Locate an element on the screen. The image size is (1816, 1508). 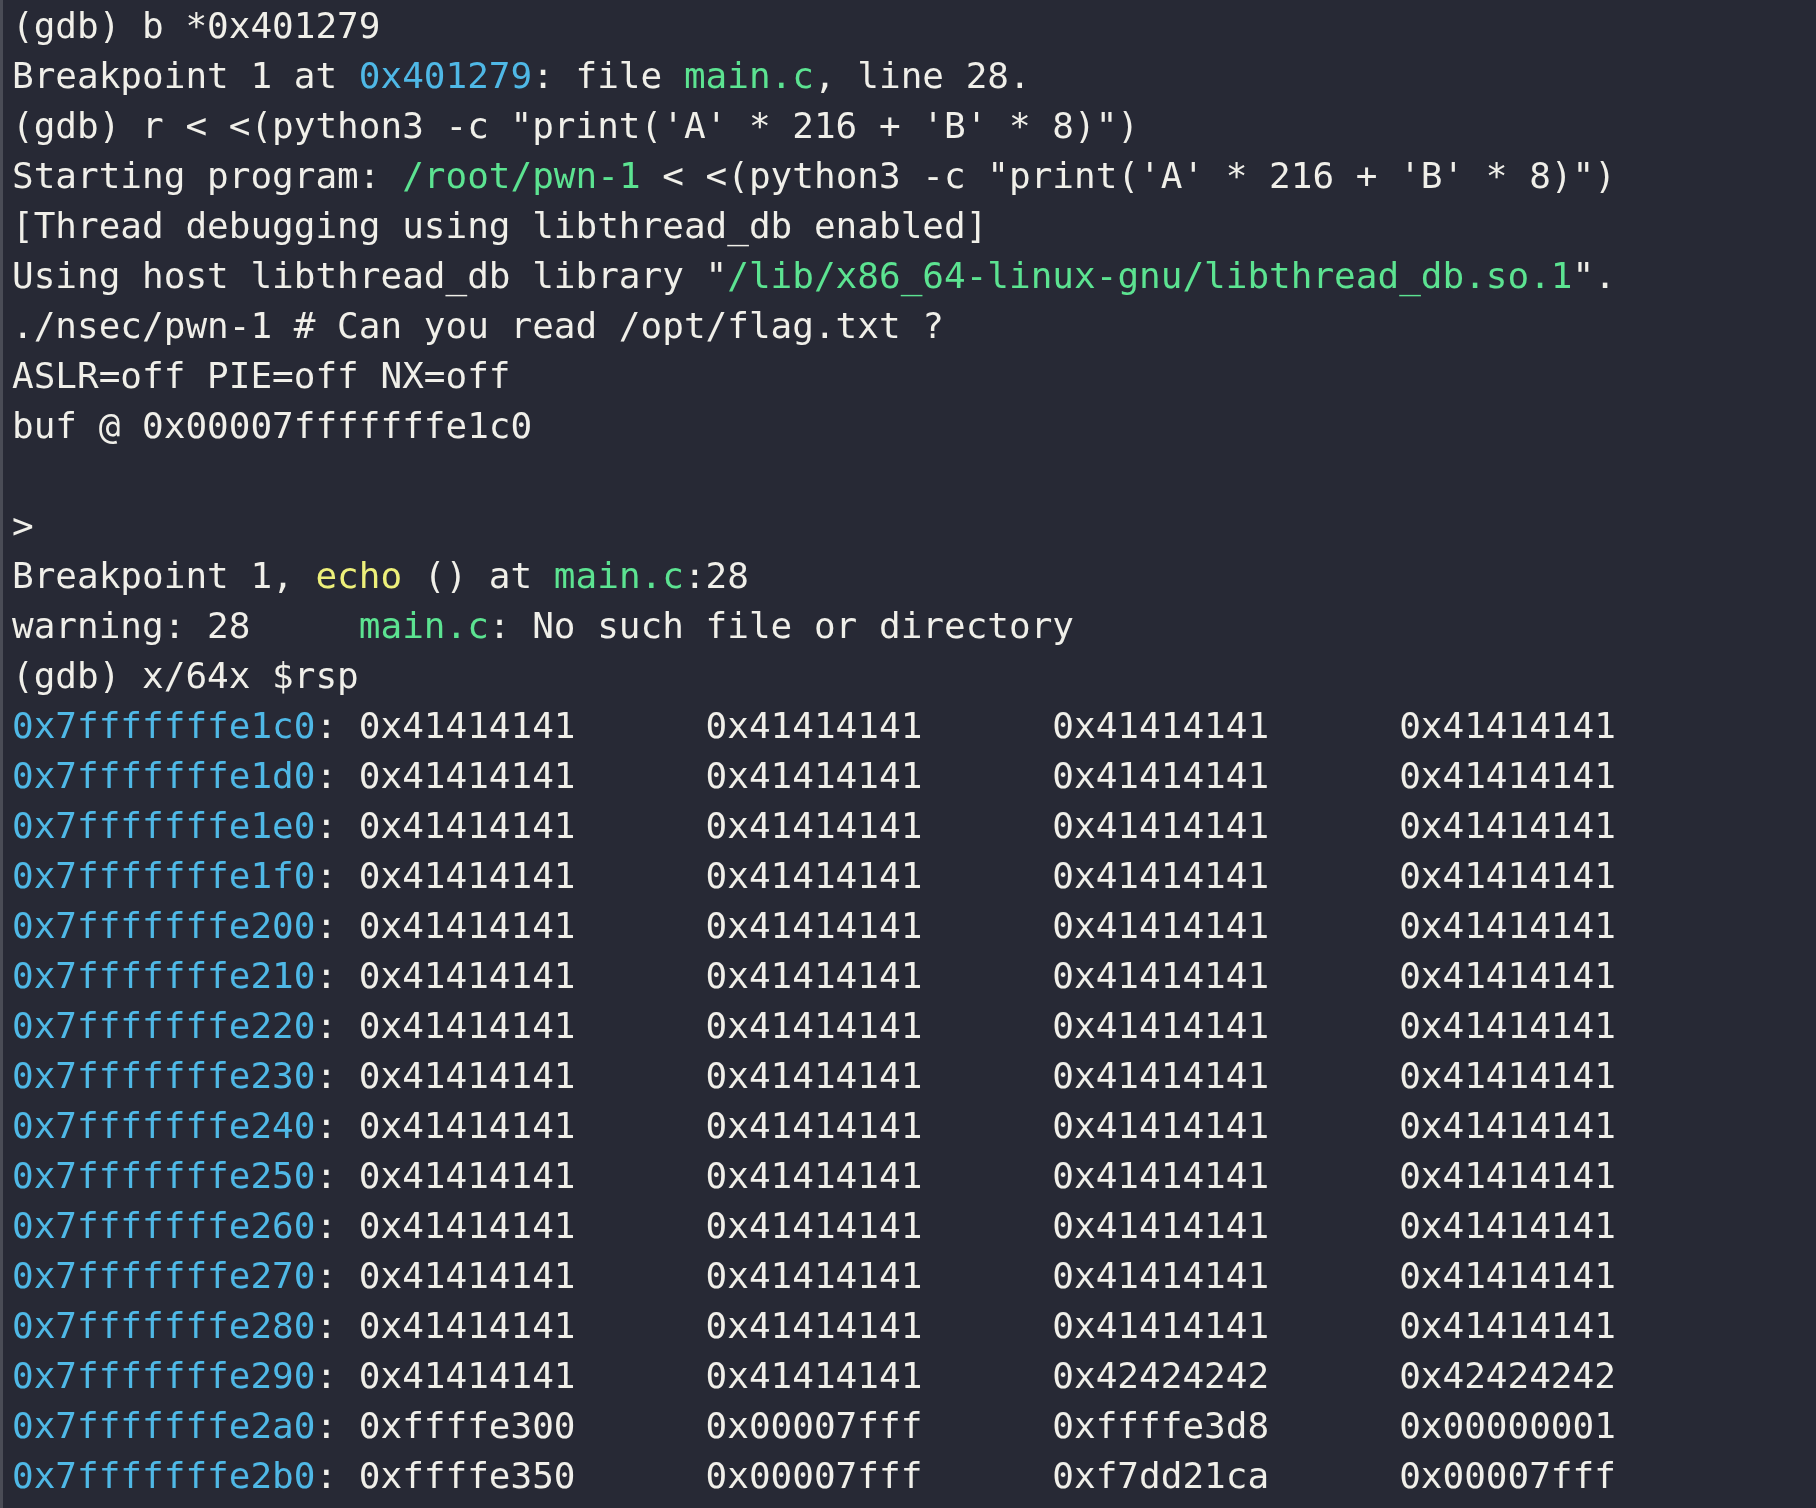
terminal-line: buf @ 0x00007fffffffe1c0 is located at coordinates (273, 426).